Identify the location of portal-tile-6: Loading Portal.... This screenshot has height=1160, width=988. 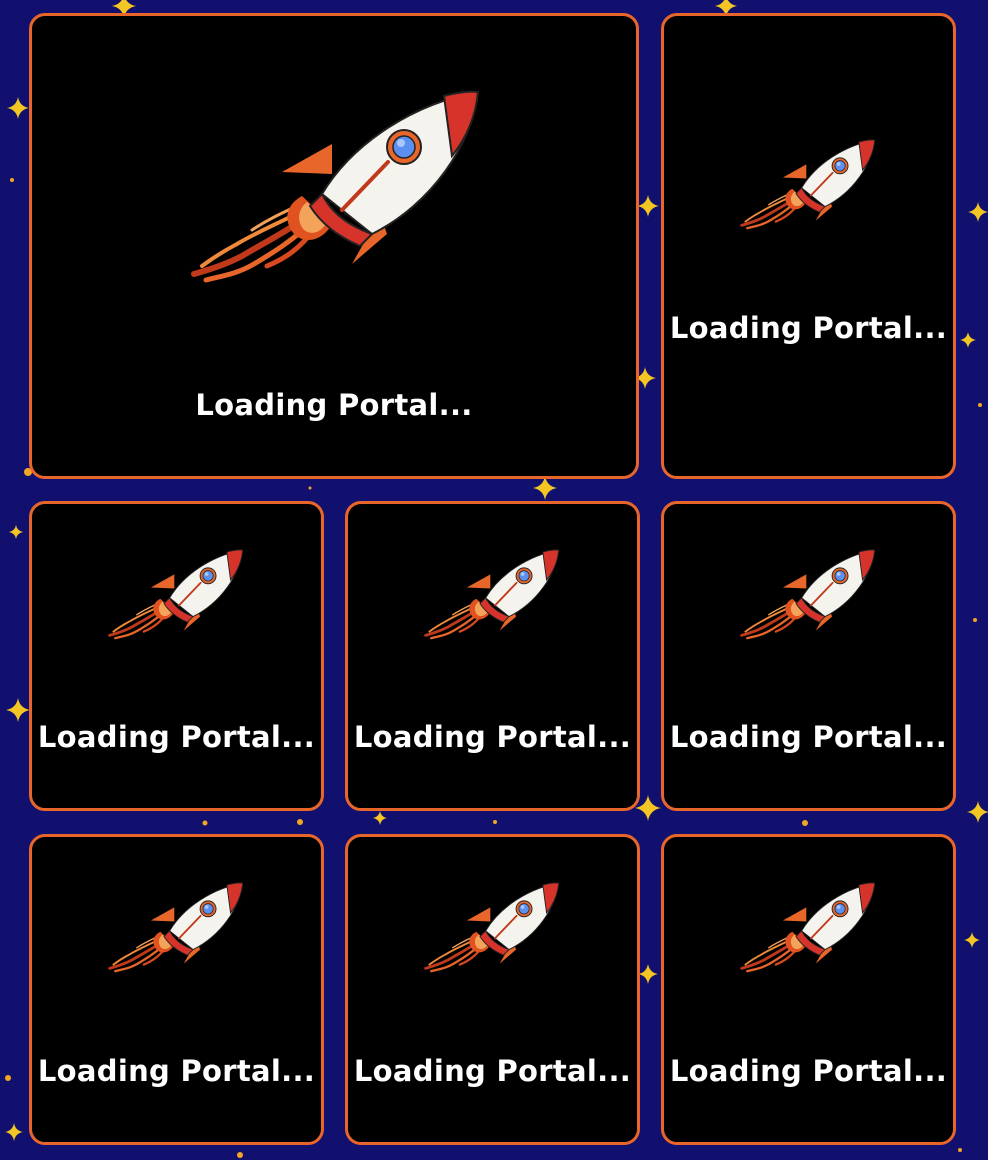
(176, 989).